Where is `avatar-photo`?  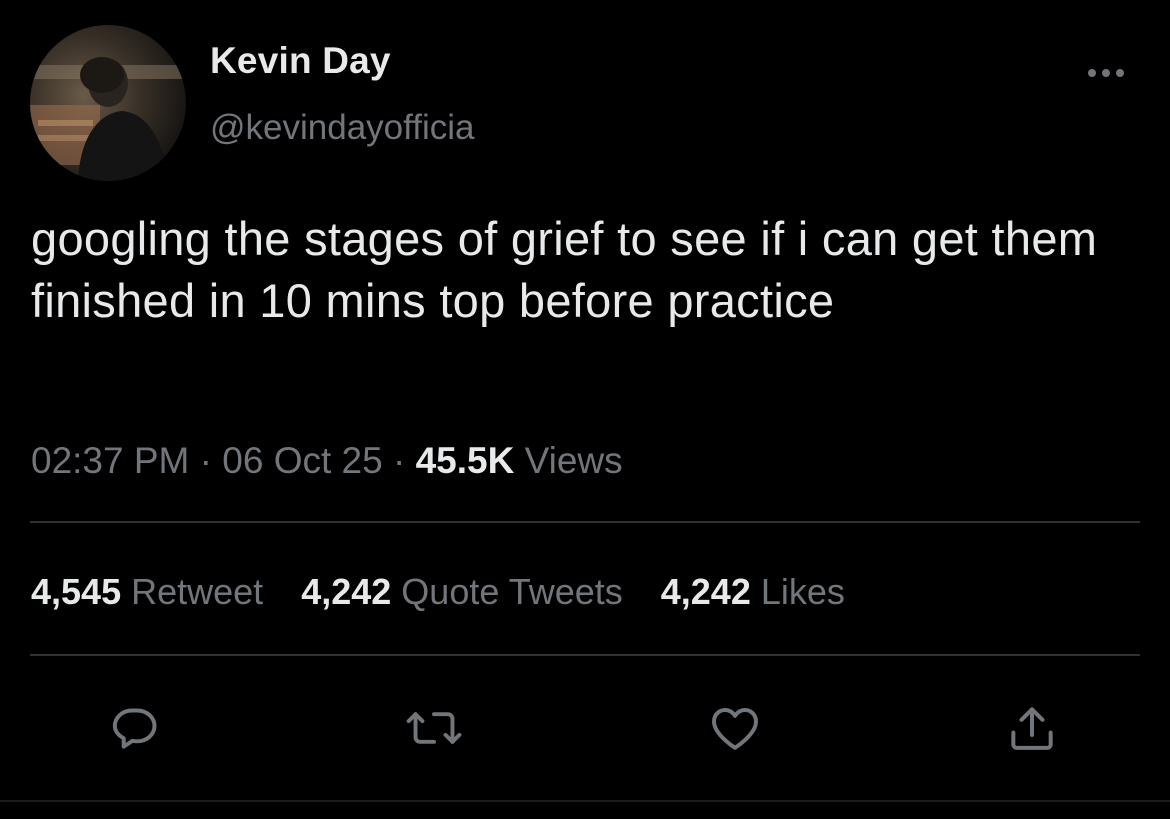
avatar-photo is located at coordinates (108, 103).